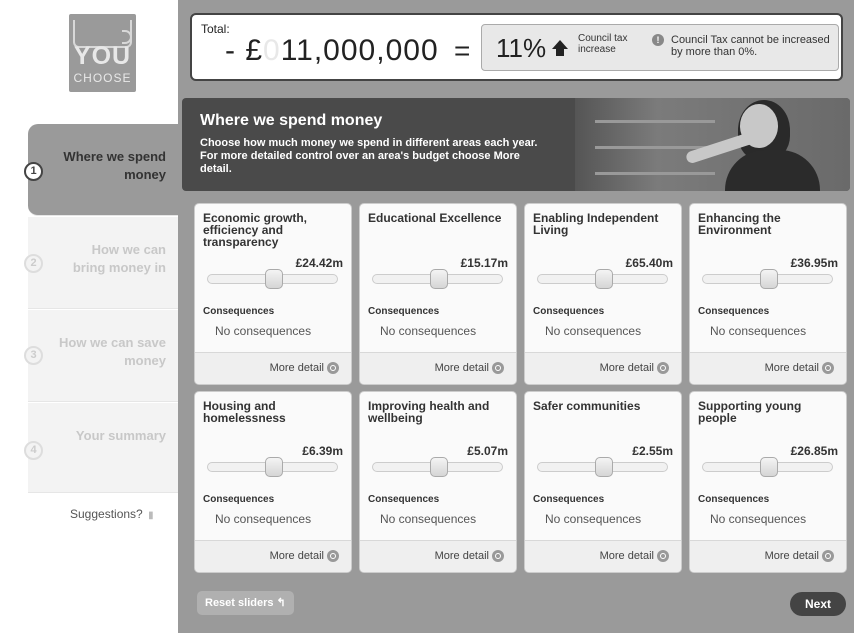 The image size is (854, 633). Describe the element at coordinates (652, 451) in the screenshot. I see `card-value: £2.55m` at that location.